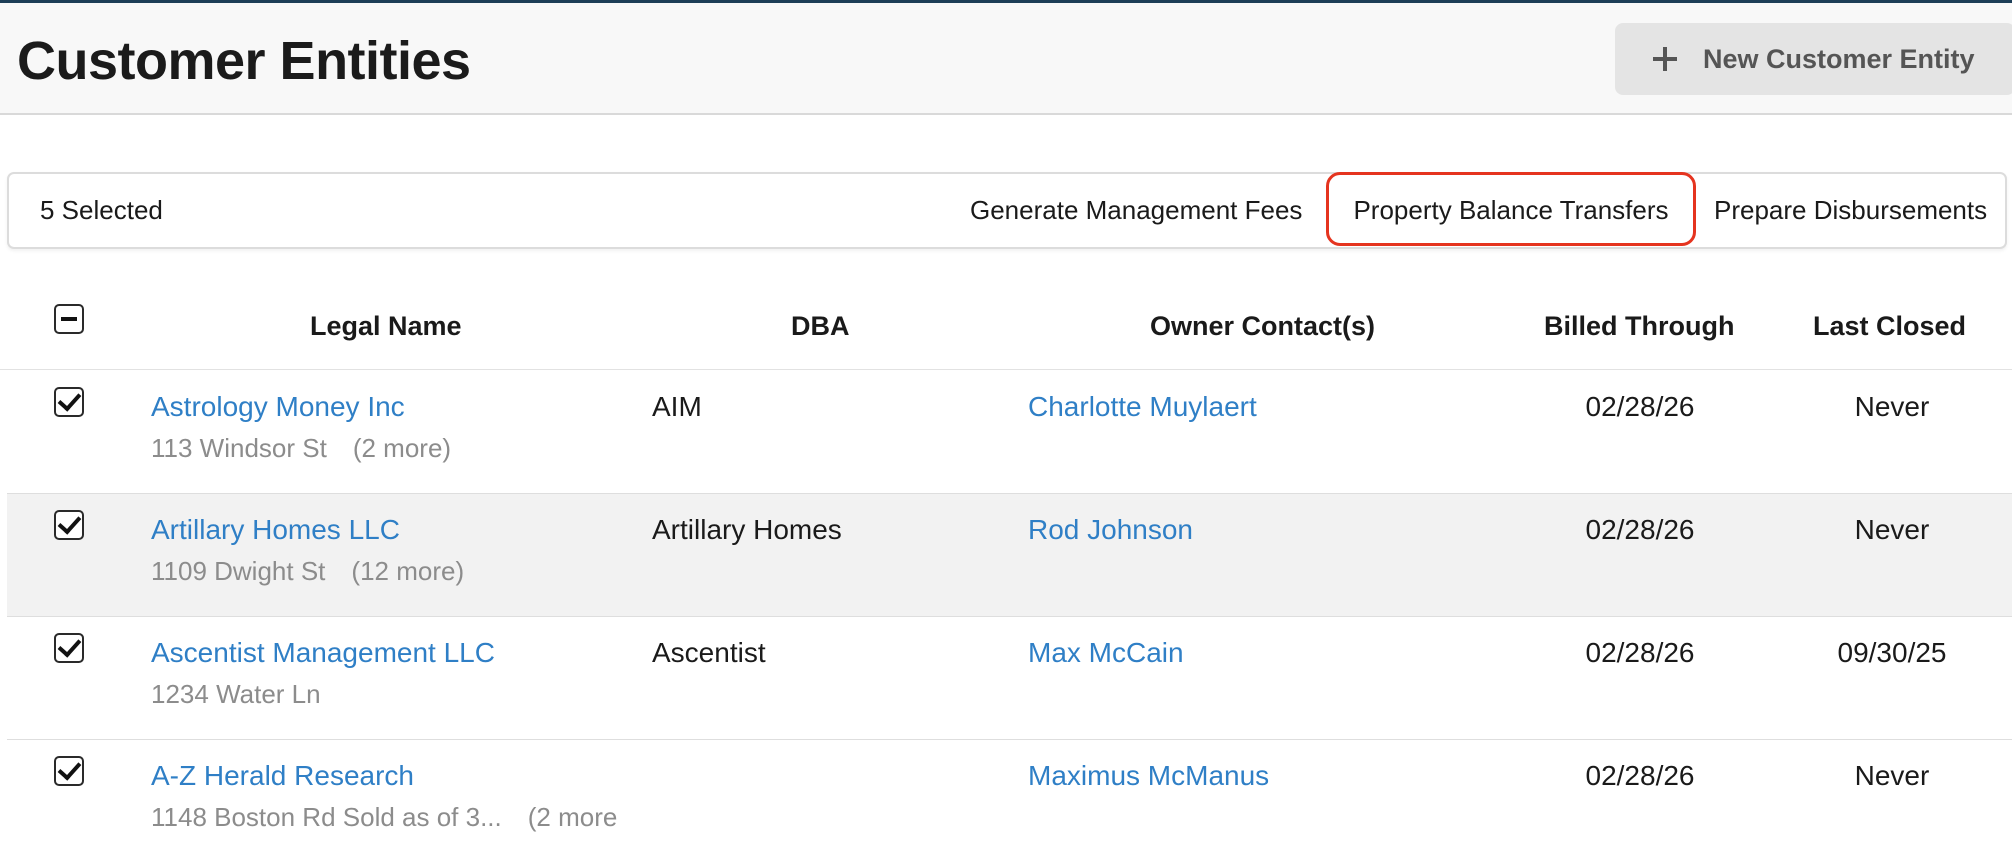 The image size is (2012, 863). I want to click on address: 113 Windsor St, so click(239, 448).